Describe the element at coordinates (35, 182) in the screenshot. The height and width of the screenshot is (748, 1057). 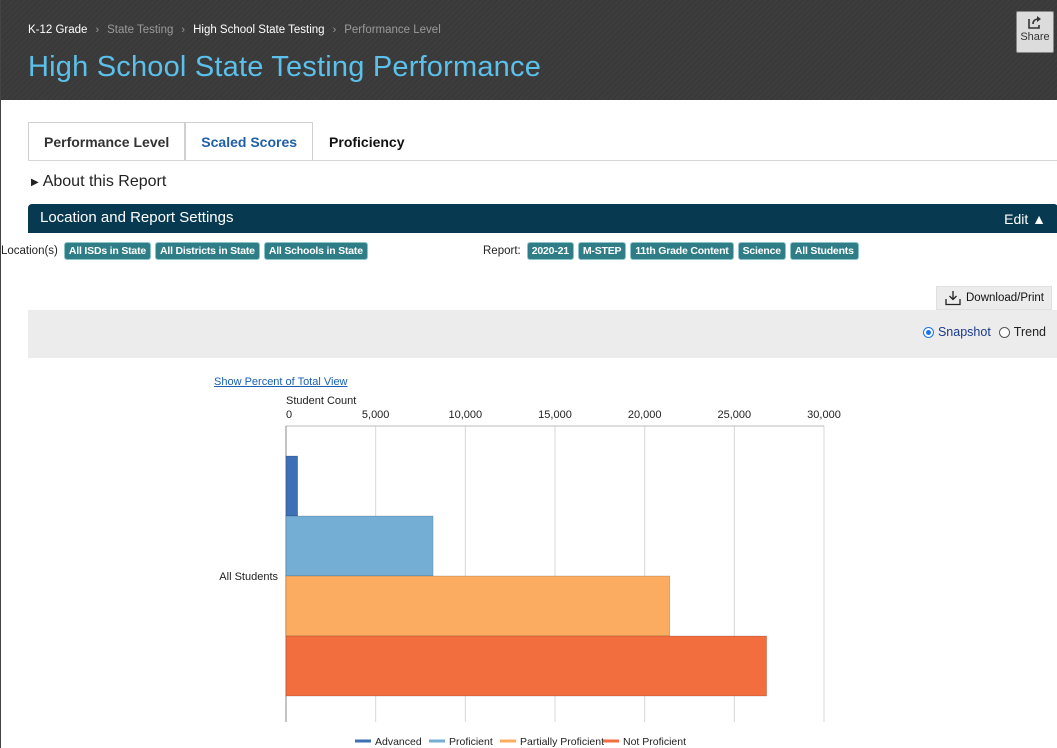
I see `caret-right-icon: ▶` at that location.